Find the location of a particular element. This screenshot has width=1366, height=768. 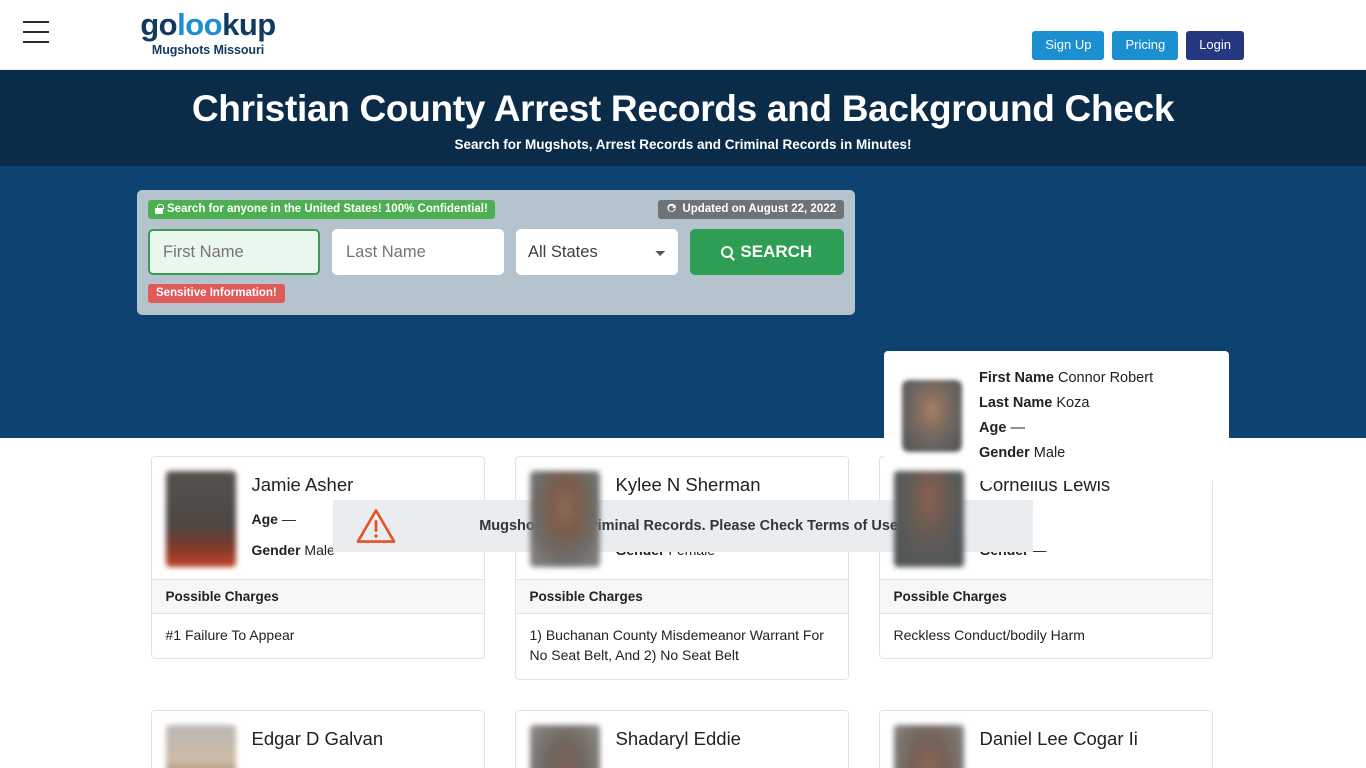

login-button: Login is located at coordinates (1215, 45).